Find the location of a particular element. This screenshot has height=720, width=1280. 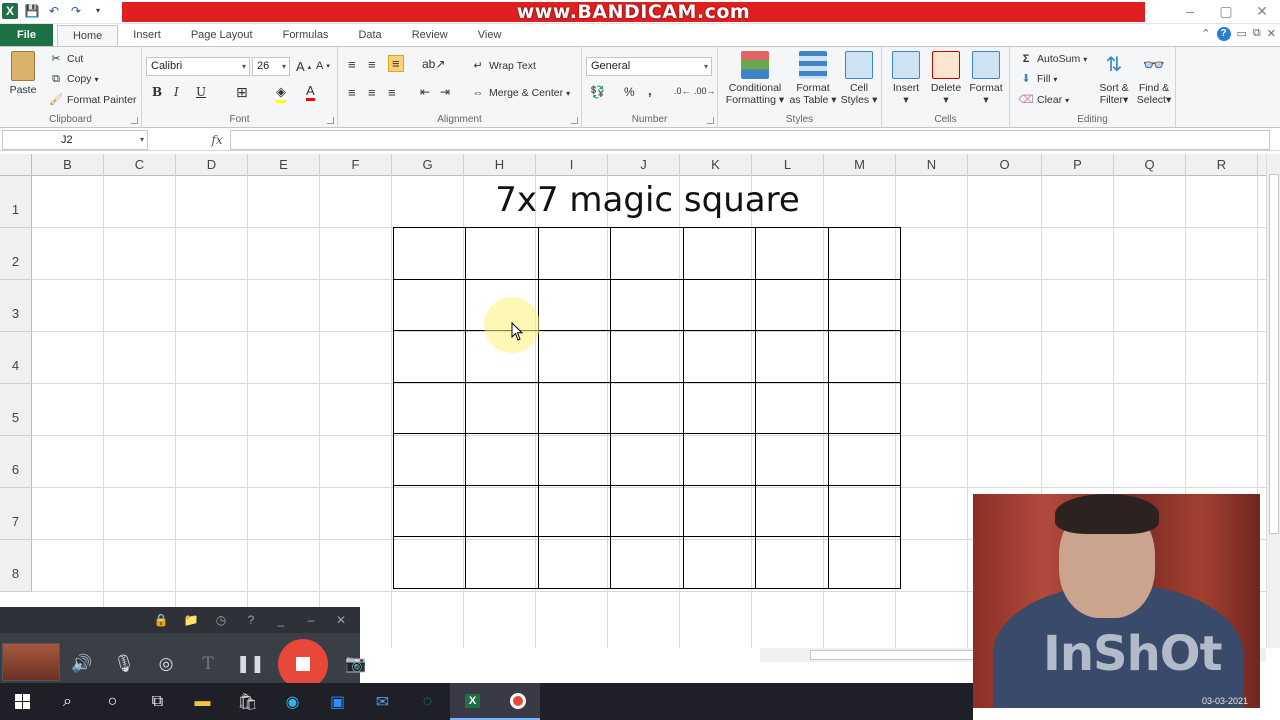

microphone-icon: 🎙 is located at coordinates (124, 664).